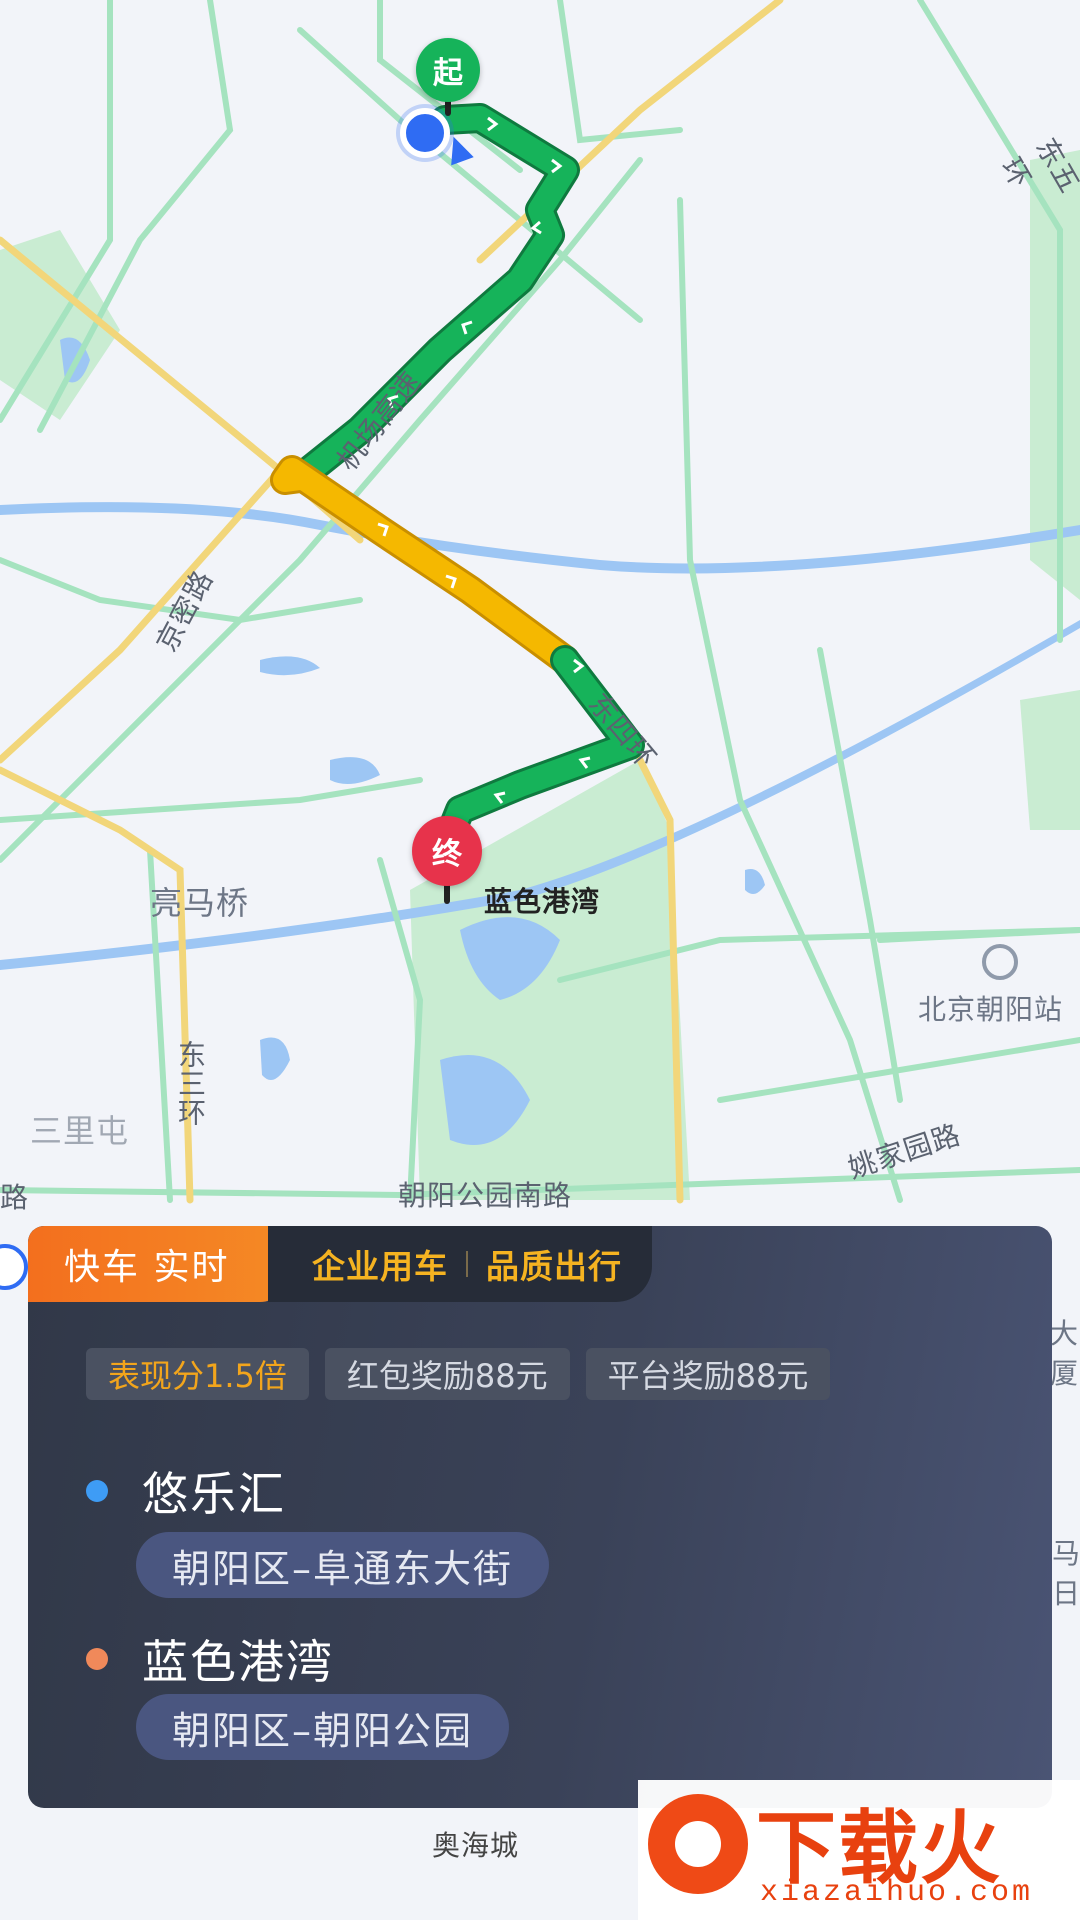 The height and width of the screenshot is (1920, 1080). Describe the element at coordinates (447, 1374) in the screenshot. I see `chip-red-packet-reward: 红包奖励88元` at that location.